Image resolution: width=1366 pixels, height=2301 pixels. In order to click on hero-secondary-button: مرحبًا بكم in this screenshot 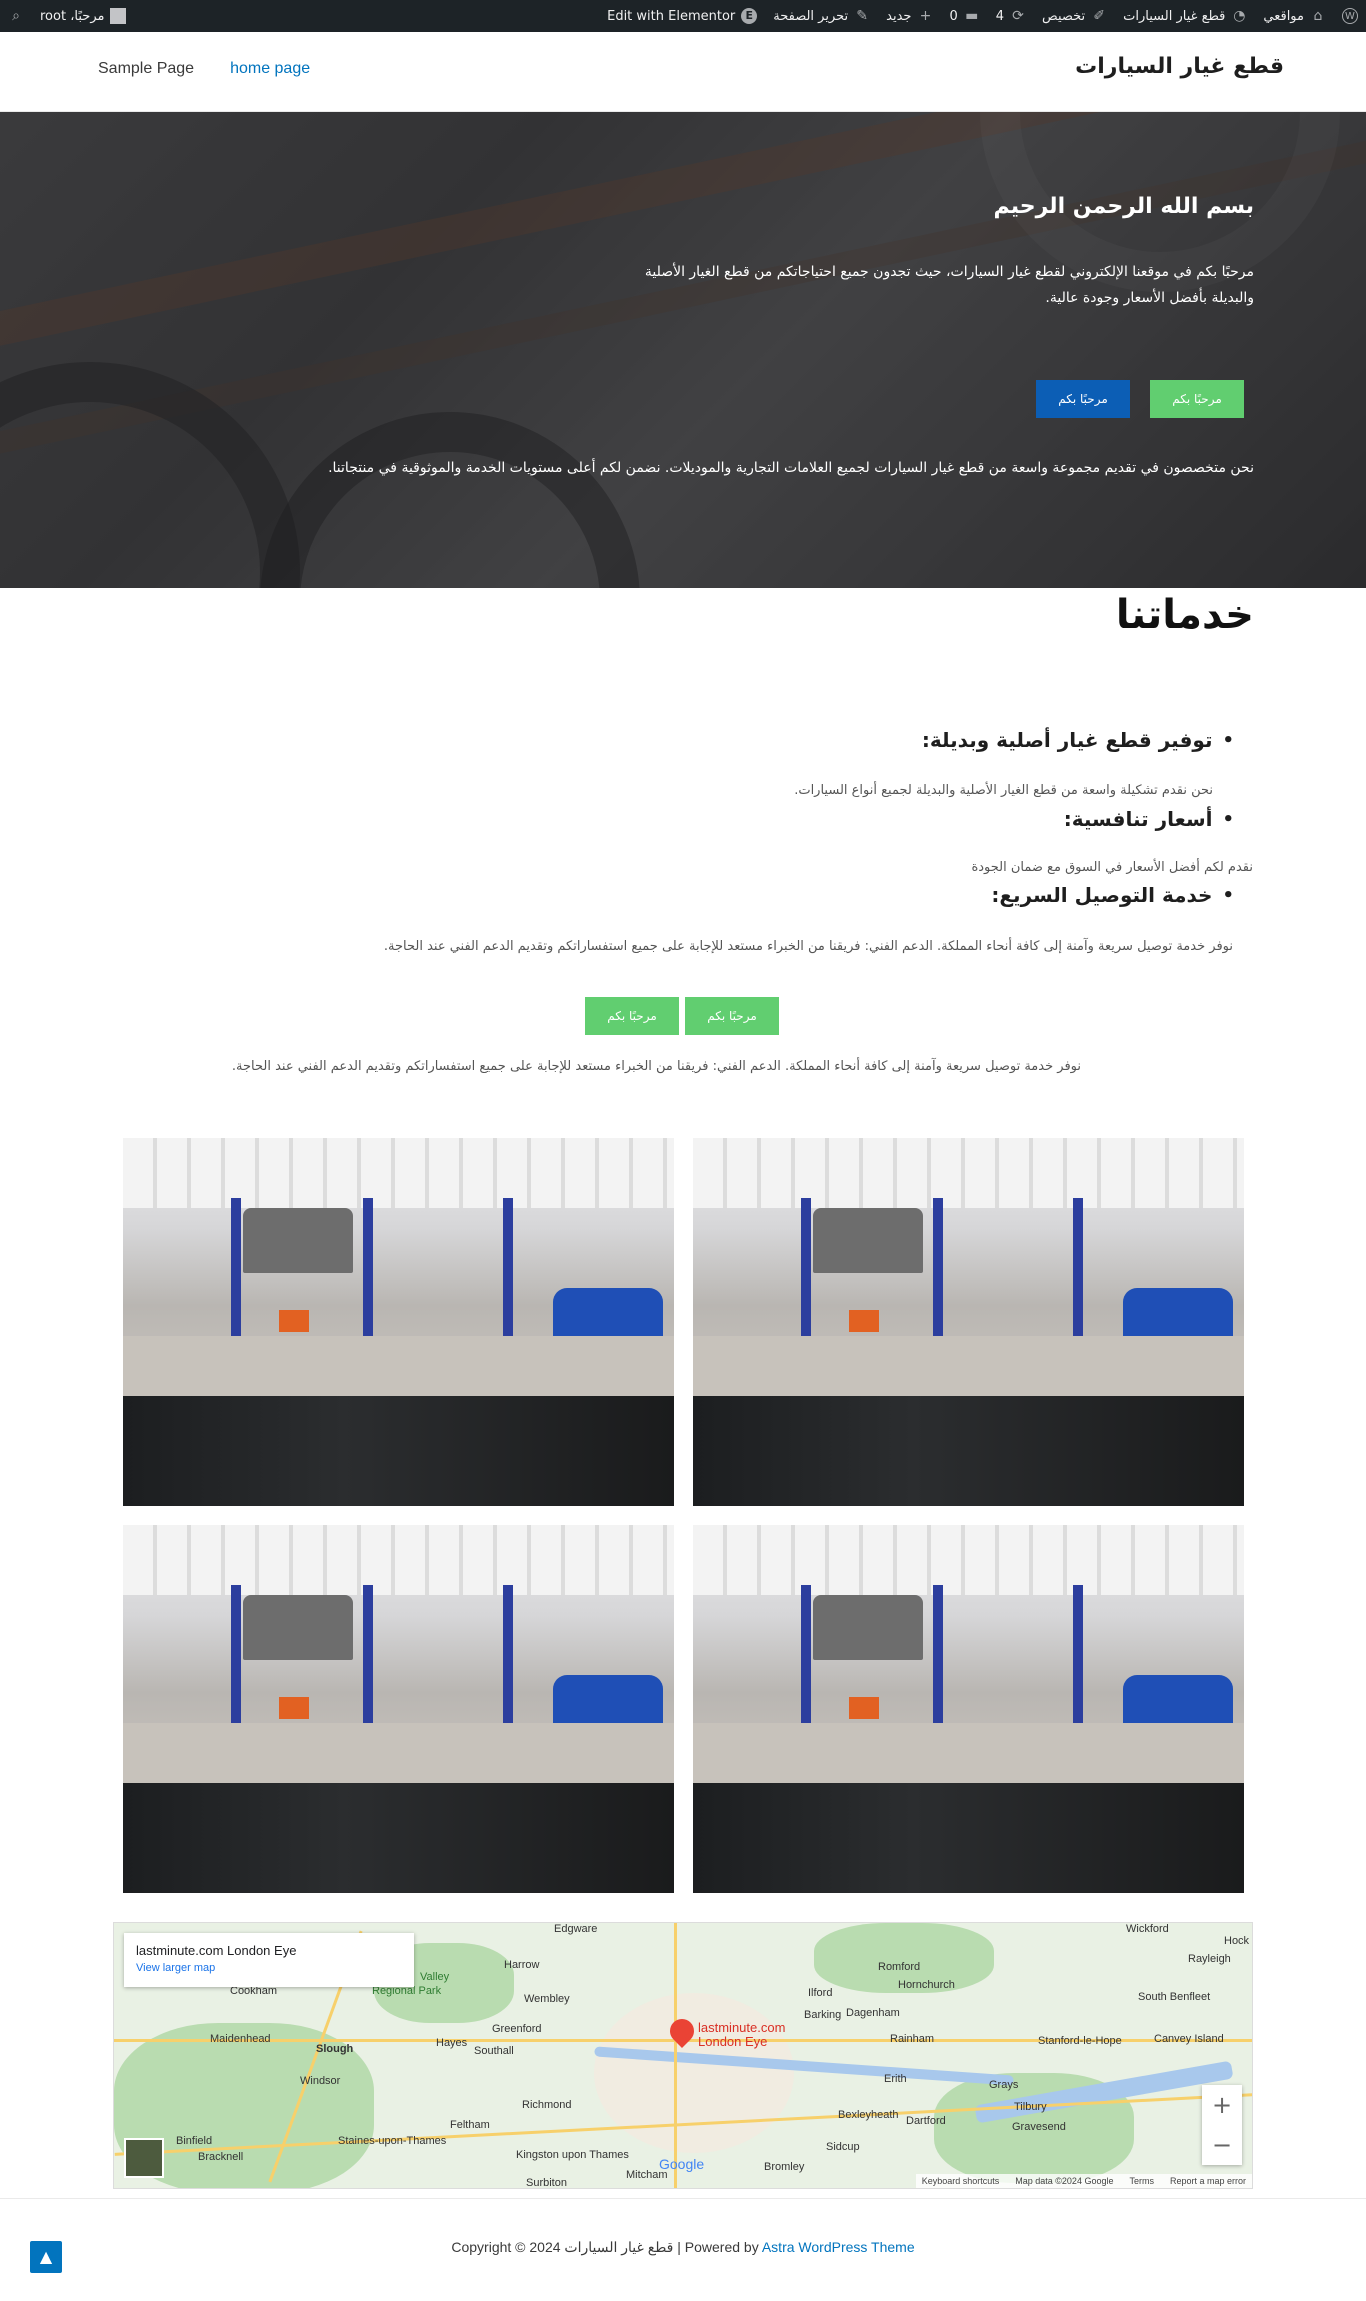, I will do `click(1083, 399)`.